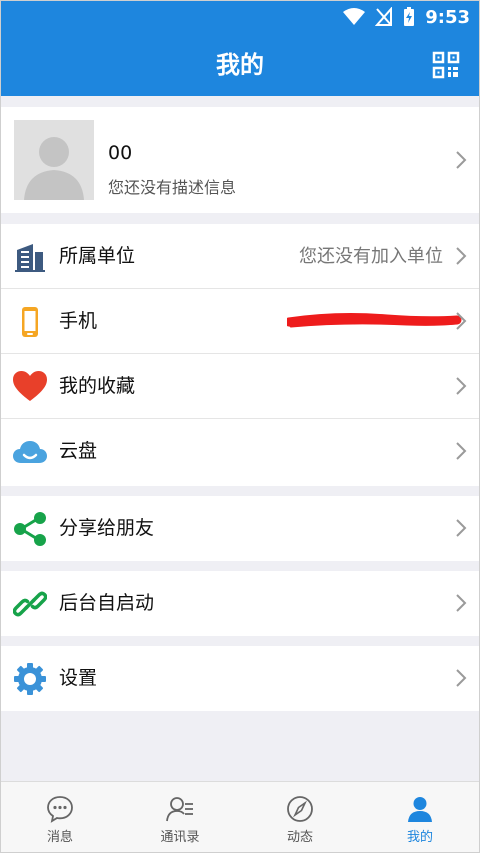 The height and width of the screenshot is (853, 480). Describe the element at coordinates (409, 16) in the screenshot. I see `battery-charging-icon` at that location.